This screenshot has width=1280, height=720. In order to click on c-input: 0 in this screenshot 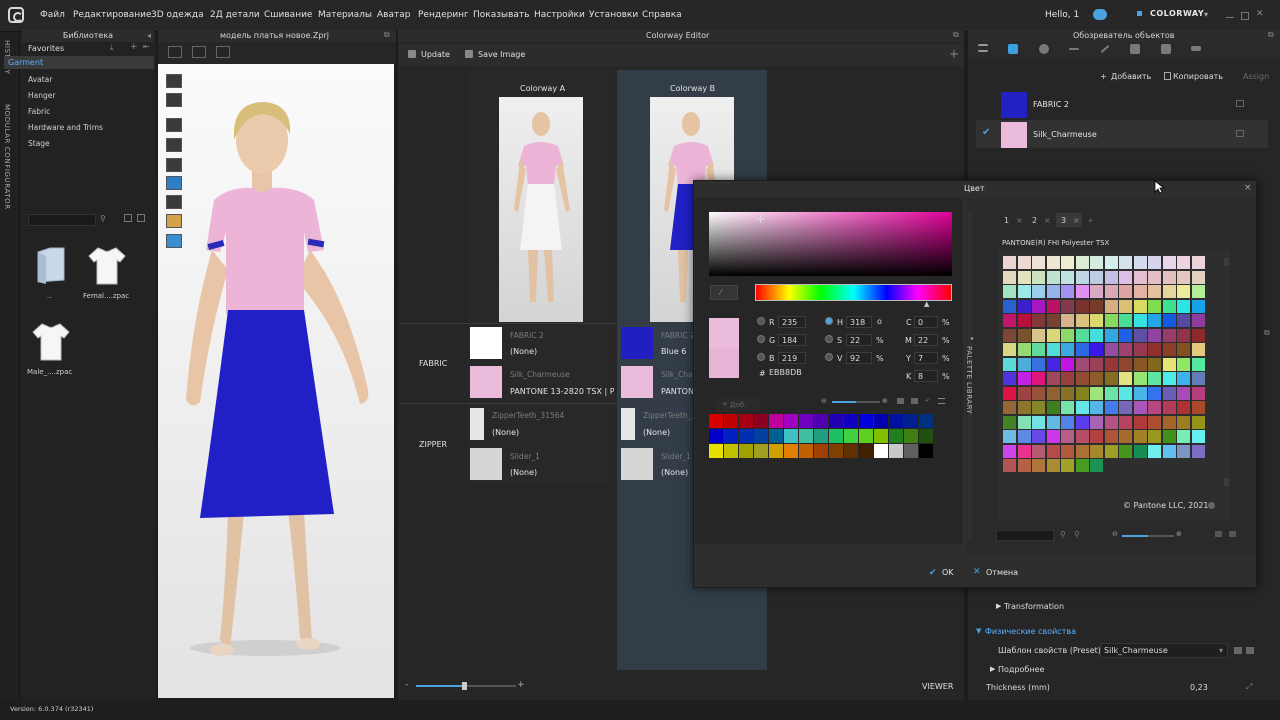, I will do `click(926, 322)`.